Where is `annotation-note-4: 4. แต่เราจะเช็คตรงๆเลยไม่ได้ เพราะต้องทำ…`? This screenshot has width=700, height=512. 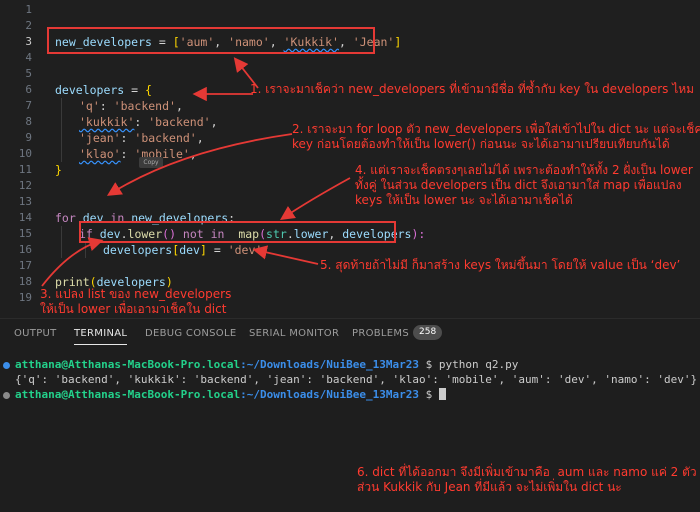 annotation-note-4: 4. แต่เราจะเช็คตรงๆเลยไม่ได้ เพราะต้องทำ… is located at coordinates (524, 185).